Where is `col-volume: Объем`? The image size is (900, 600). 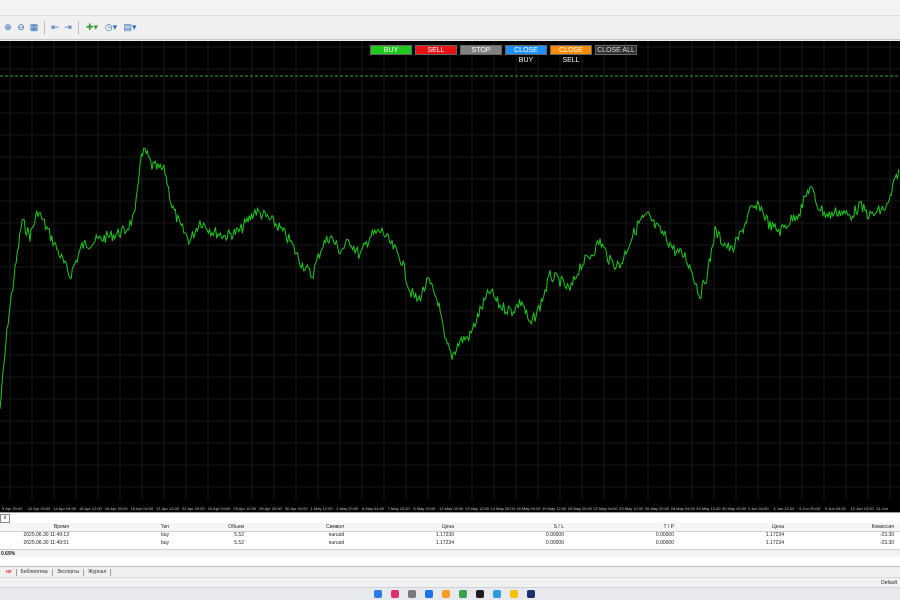
col-volume: Объем is located at coordinates (212, 527).